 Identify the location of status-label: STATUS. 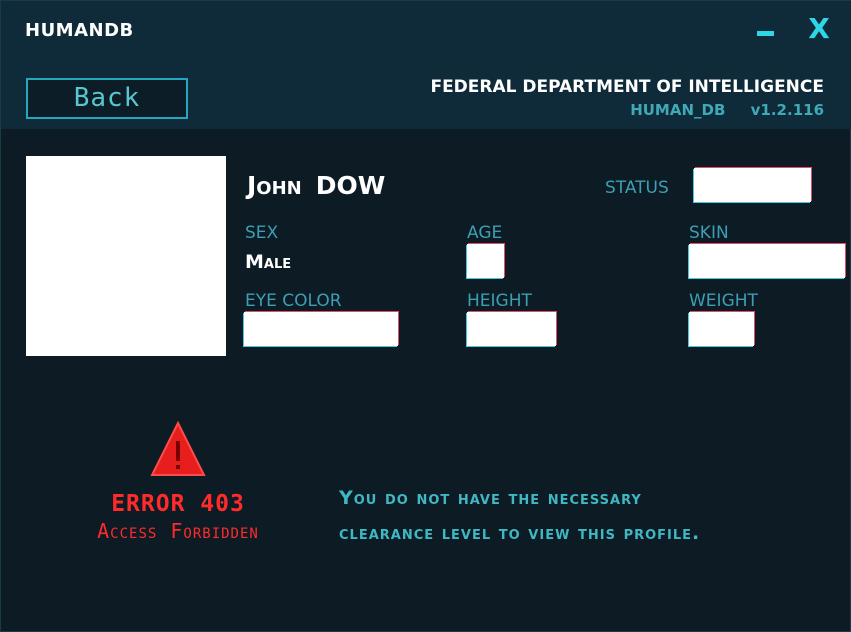
(637, 188).